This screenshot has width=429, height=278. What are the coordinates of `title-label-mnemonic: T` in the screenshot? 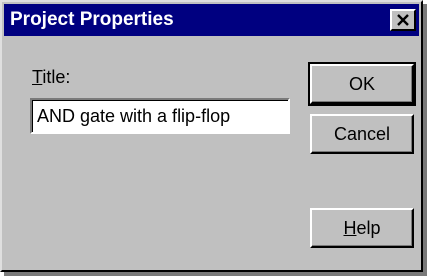 It's located at (37, 77).